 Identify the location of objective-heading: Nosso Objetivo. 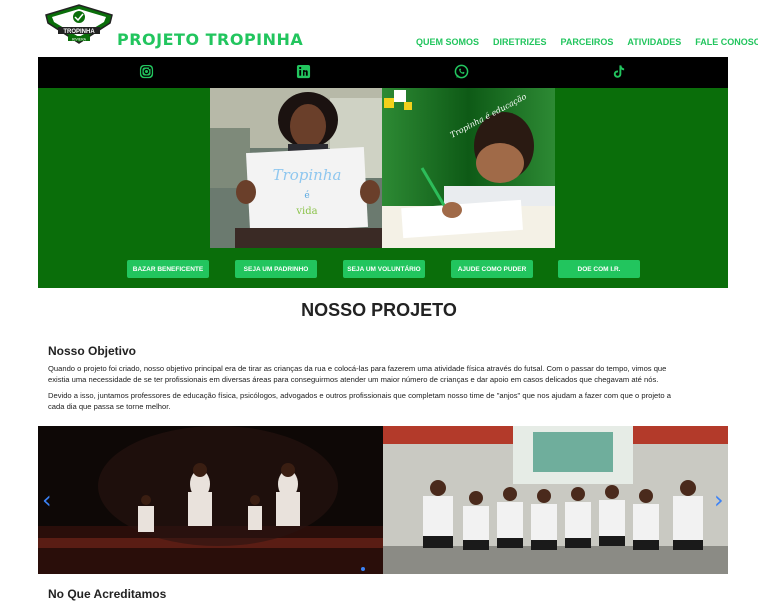
(92, 351).